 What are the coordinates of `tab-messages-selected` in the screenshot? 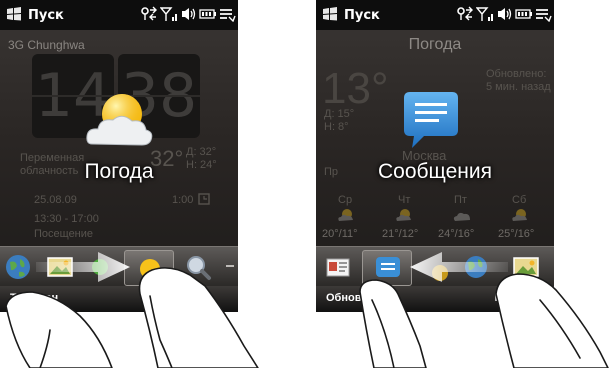 It's located at (387, 268).